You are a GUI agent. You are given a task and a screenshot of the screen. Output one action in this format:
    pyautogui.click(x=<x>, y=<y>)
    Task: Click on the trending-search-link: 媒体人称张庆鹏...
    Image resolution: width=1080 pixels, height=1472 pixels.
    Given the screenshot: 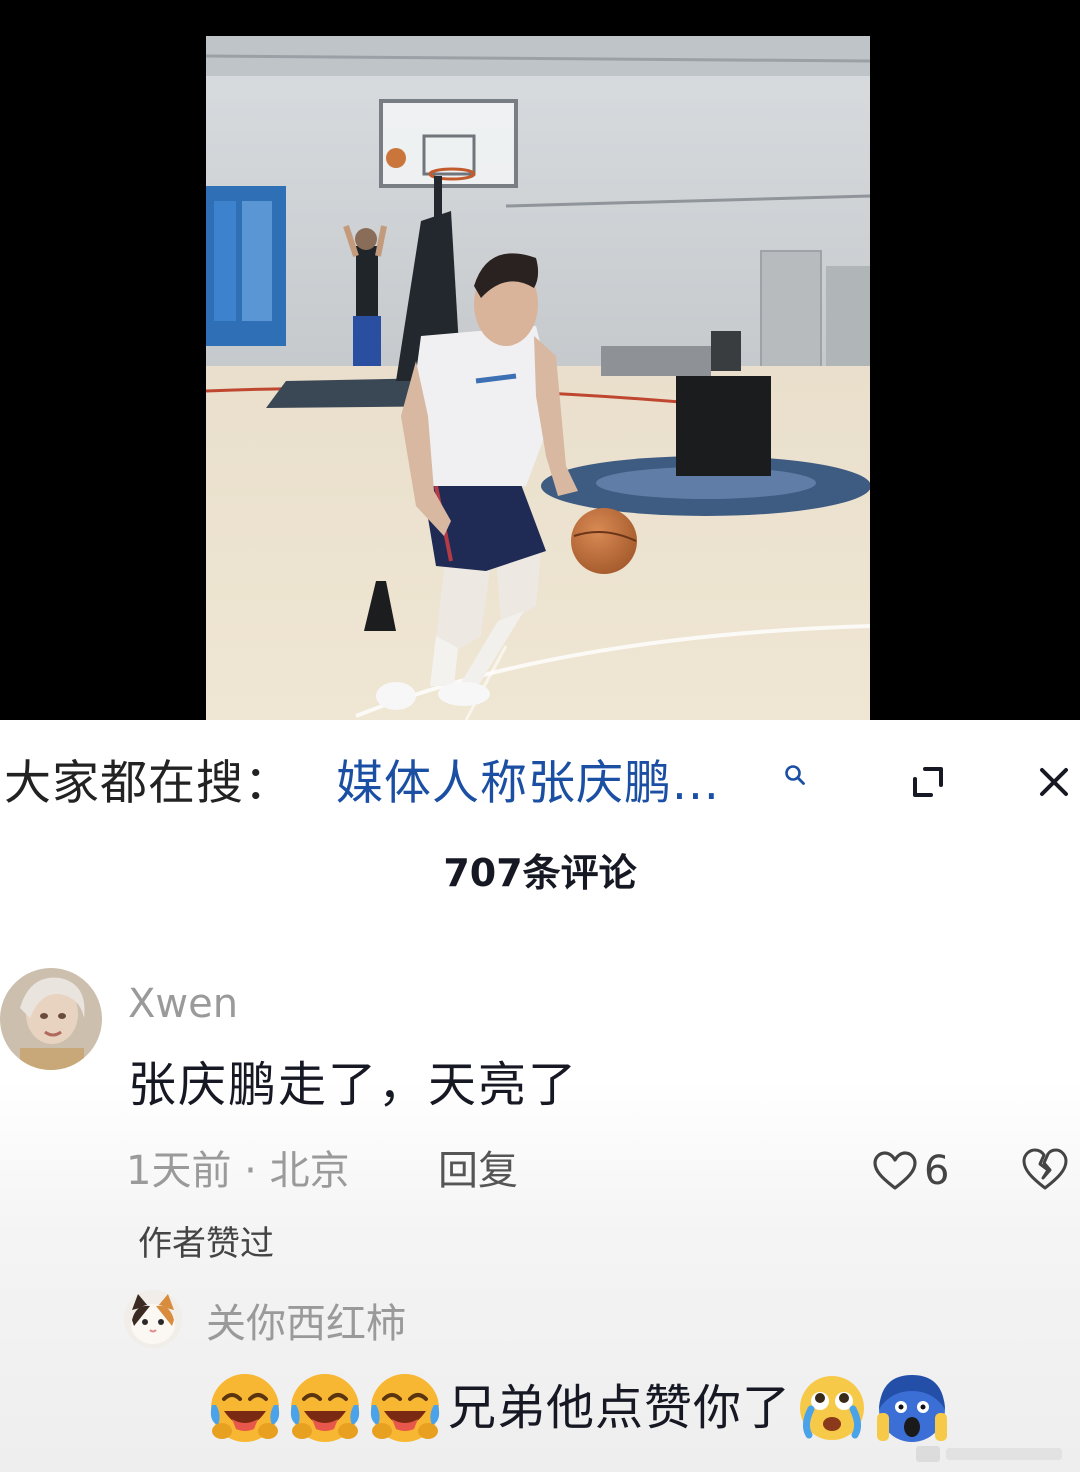 What is the action you would take?
    pyautogui.click(x=528, y=784)
    